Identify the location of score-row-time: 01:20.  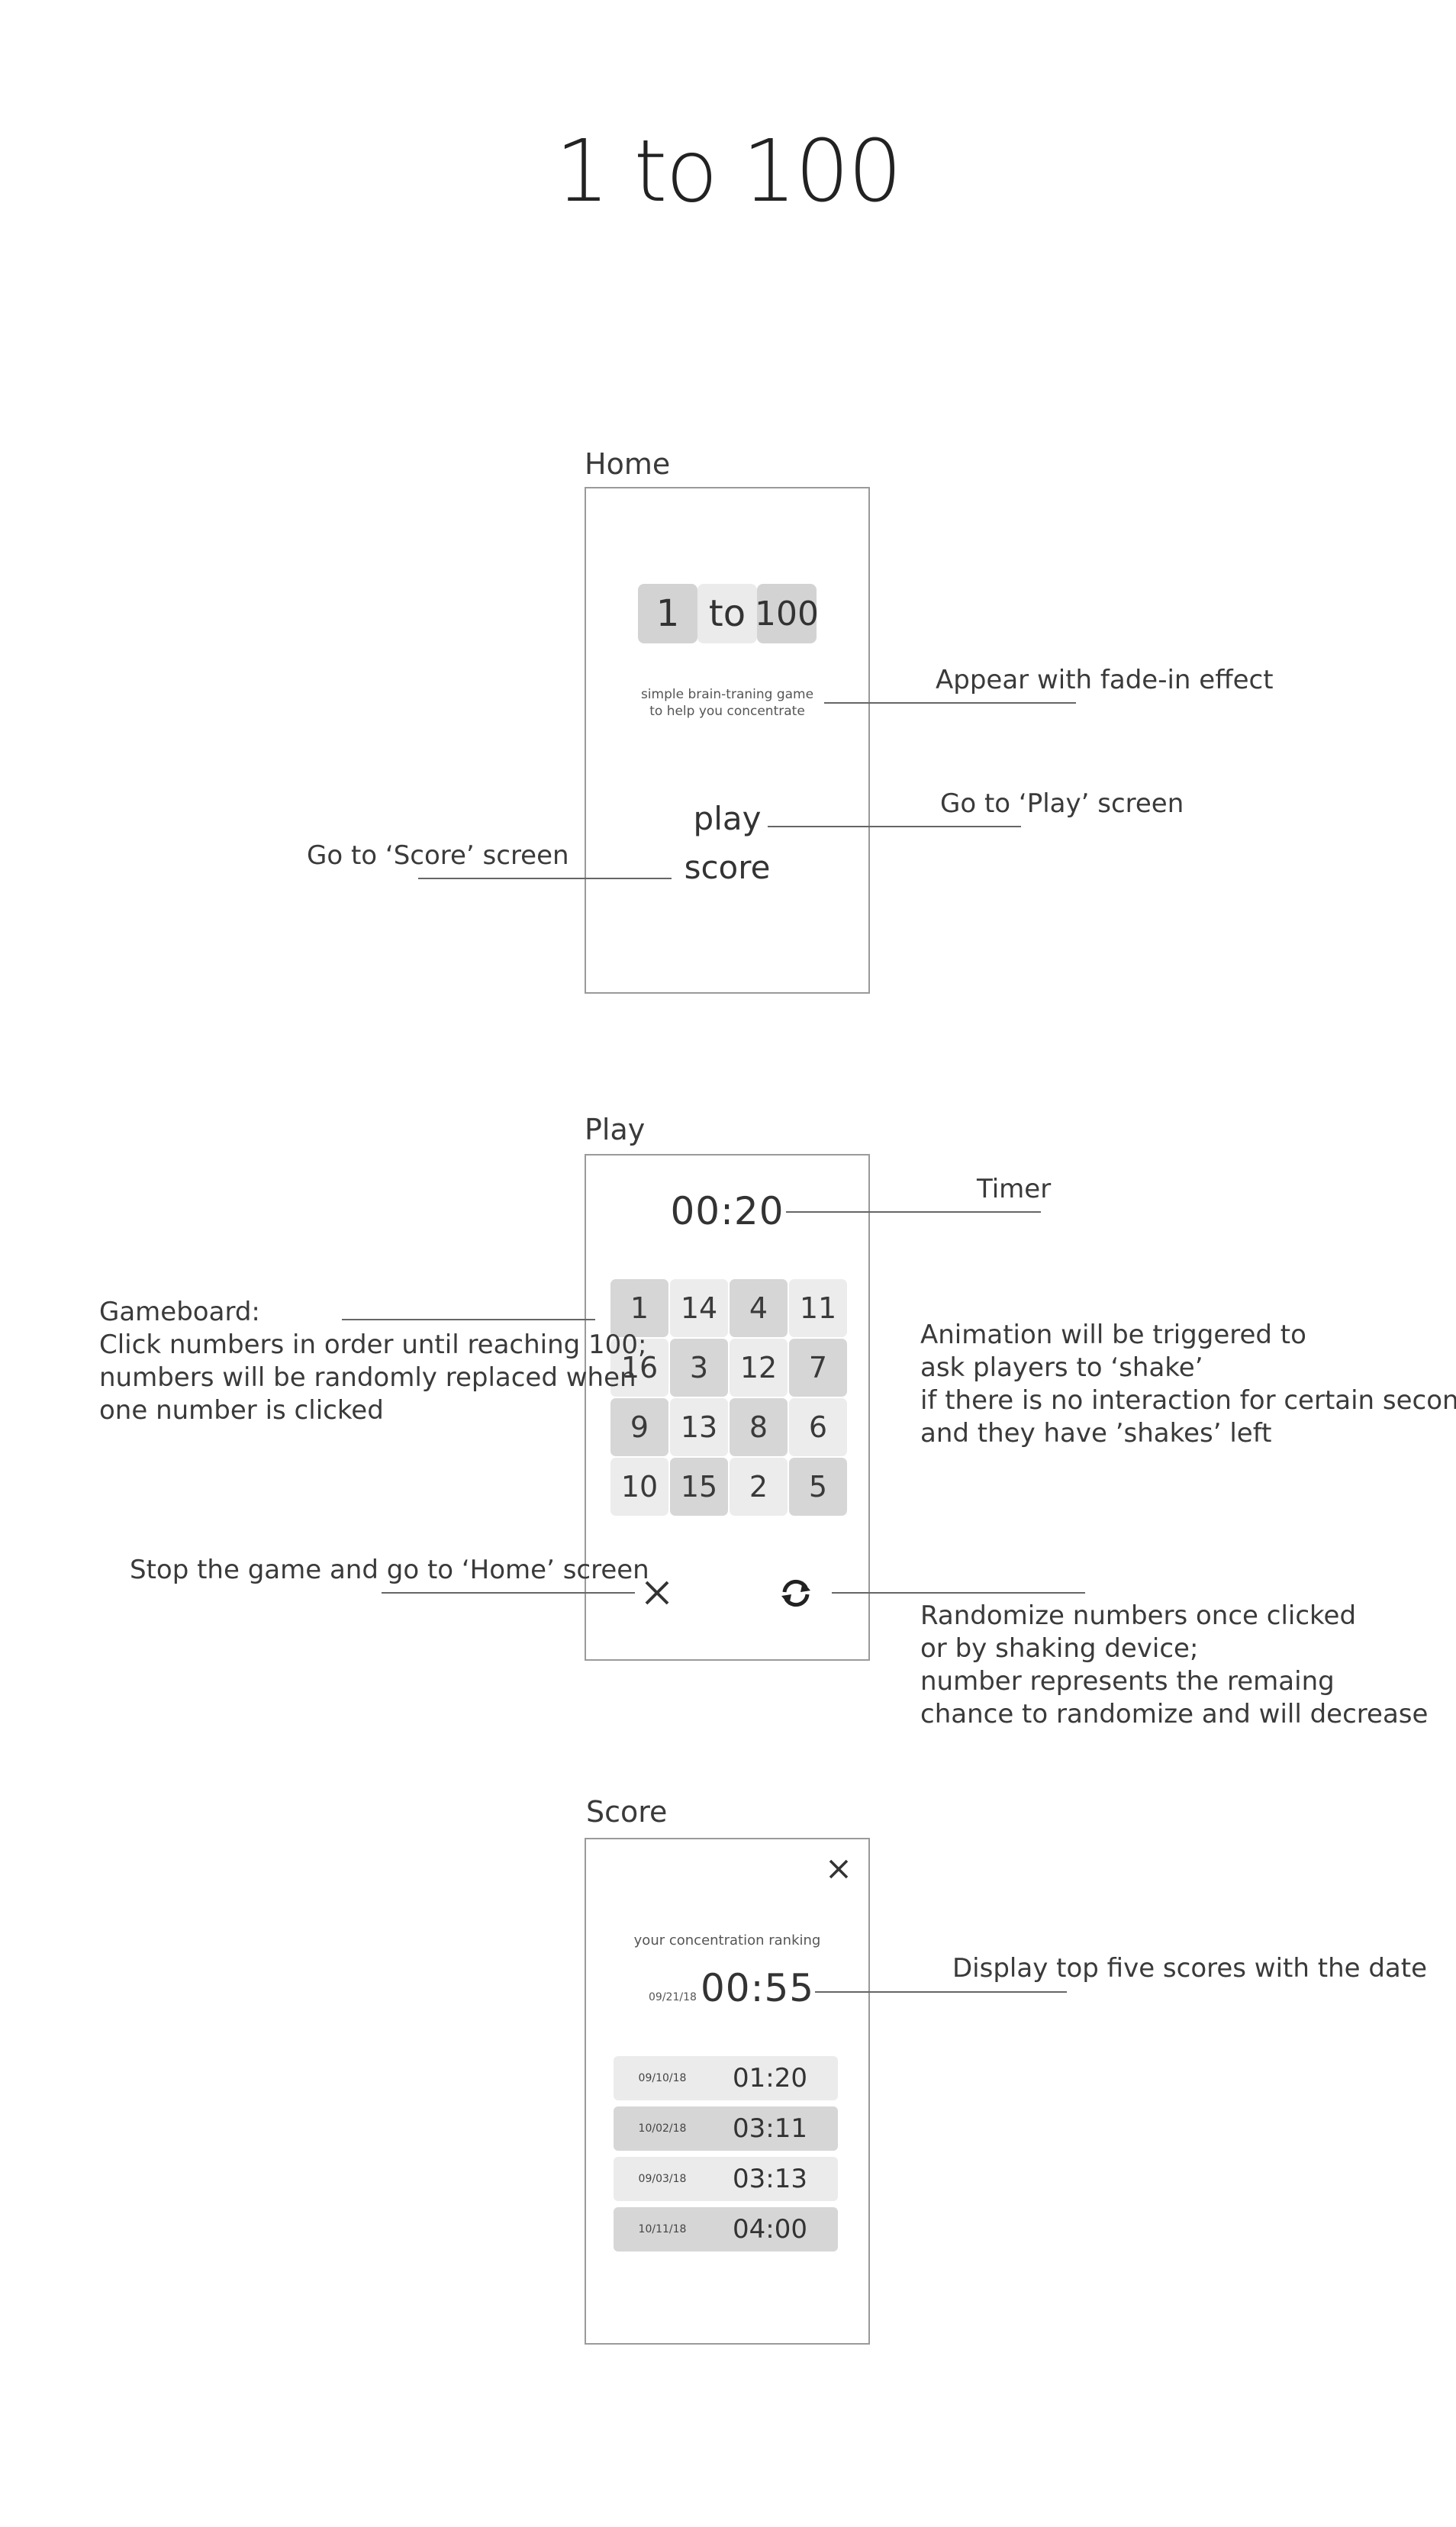
(770, 2078).